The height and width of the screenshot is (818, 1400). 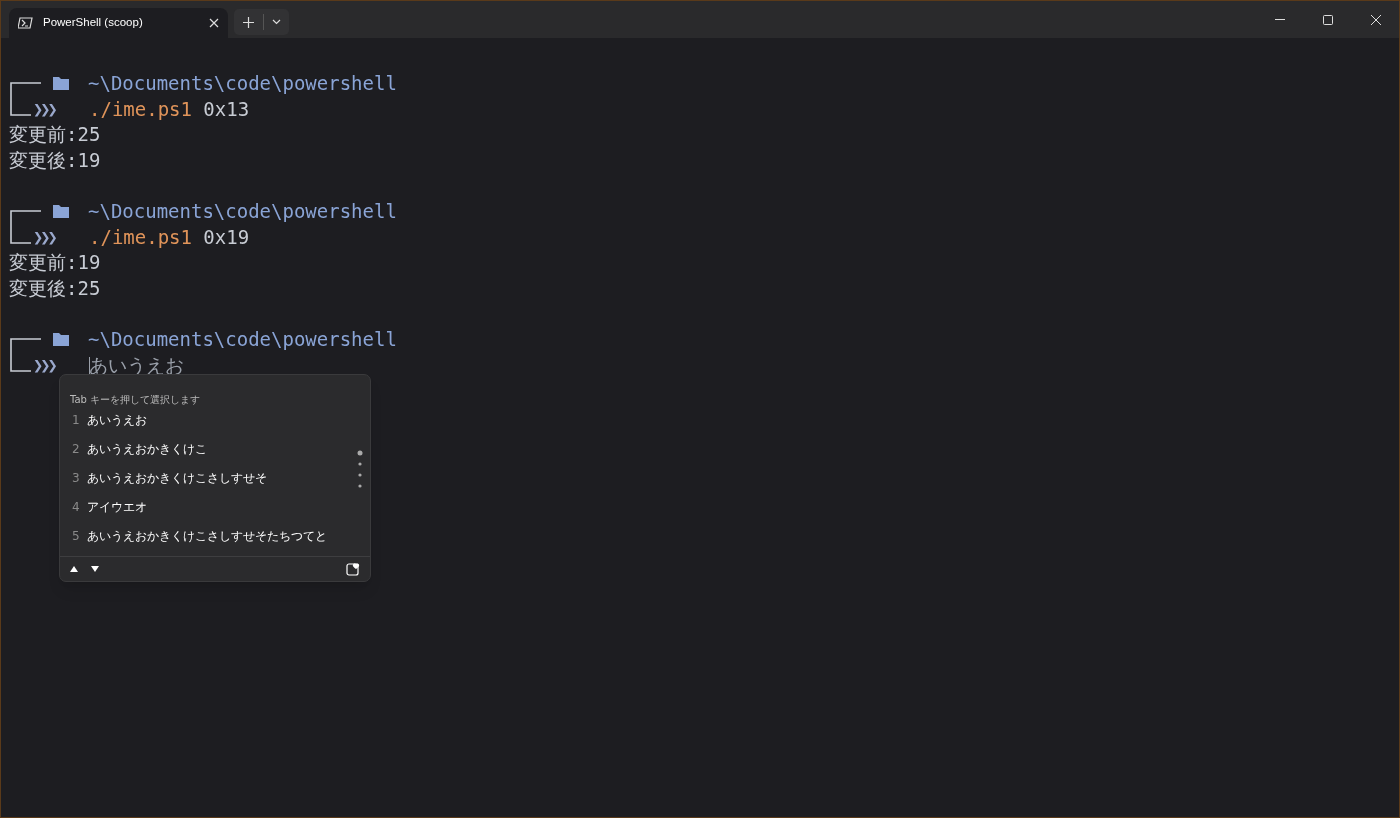 What do you see at coordinates (353, 569) in the screenshot?
I see `heart-note-icon` at bounding box center [353, 569].